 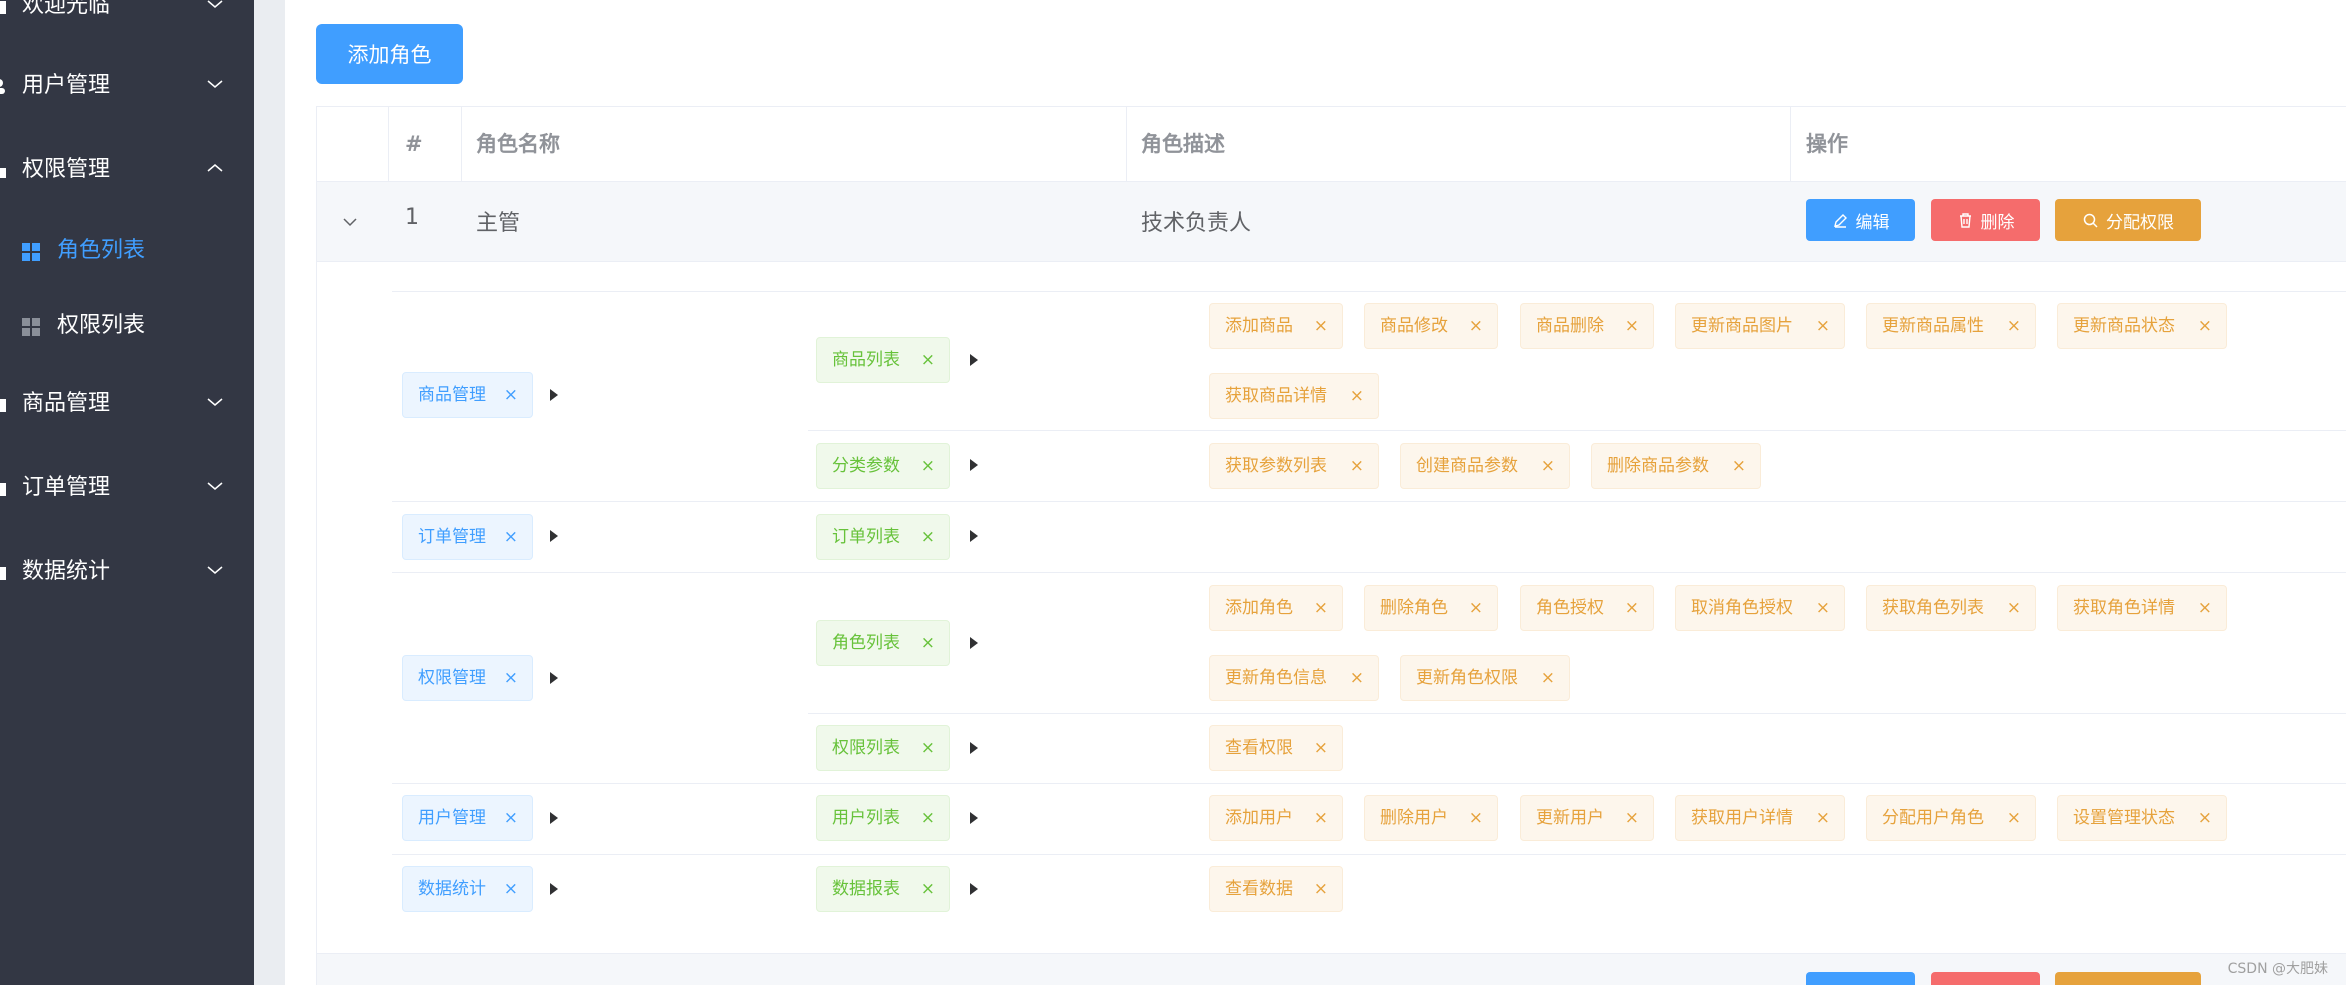 I want to click on level3-tag: 获取角色列表 ×, so click(x=1951, y=608).